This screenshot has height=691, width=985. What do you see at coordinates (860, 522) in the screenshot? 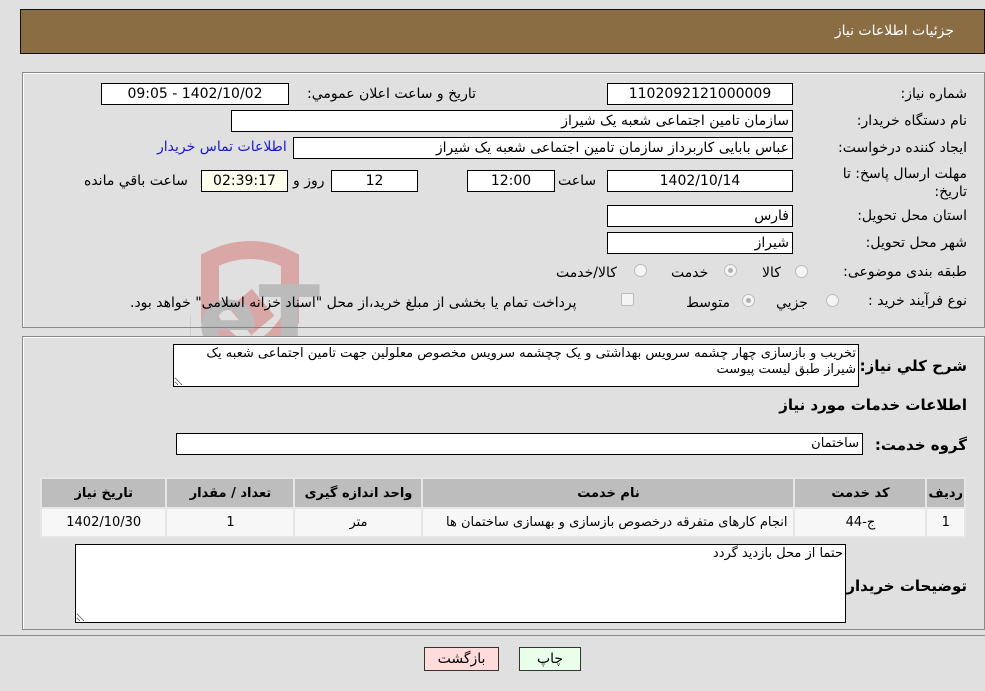
I see `cell-code: ج-44` at bounding box center [860, 522].